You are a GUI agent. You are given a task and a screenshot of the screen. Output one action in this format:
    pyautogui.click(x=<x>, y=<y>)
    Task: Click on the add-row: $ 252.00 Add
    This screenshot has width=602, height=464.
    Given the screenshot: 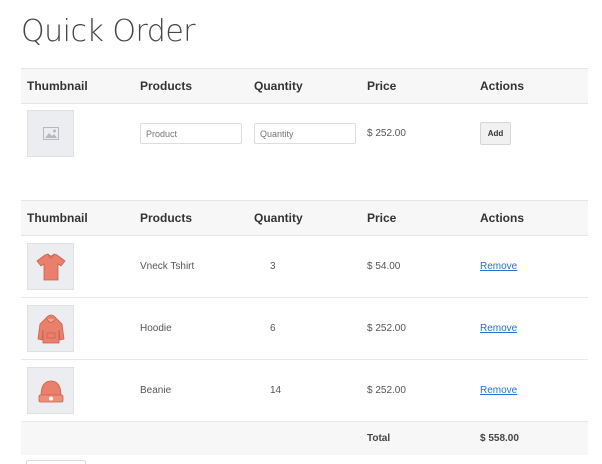 What is the action you would take?
    pyautogui.click(x=304, y=134)
    